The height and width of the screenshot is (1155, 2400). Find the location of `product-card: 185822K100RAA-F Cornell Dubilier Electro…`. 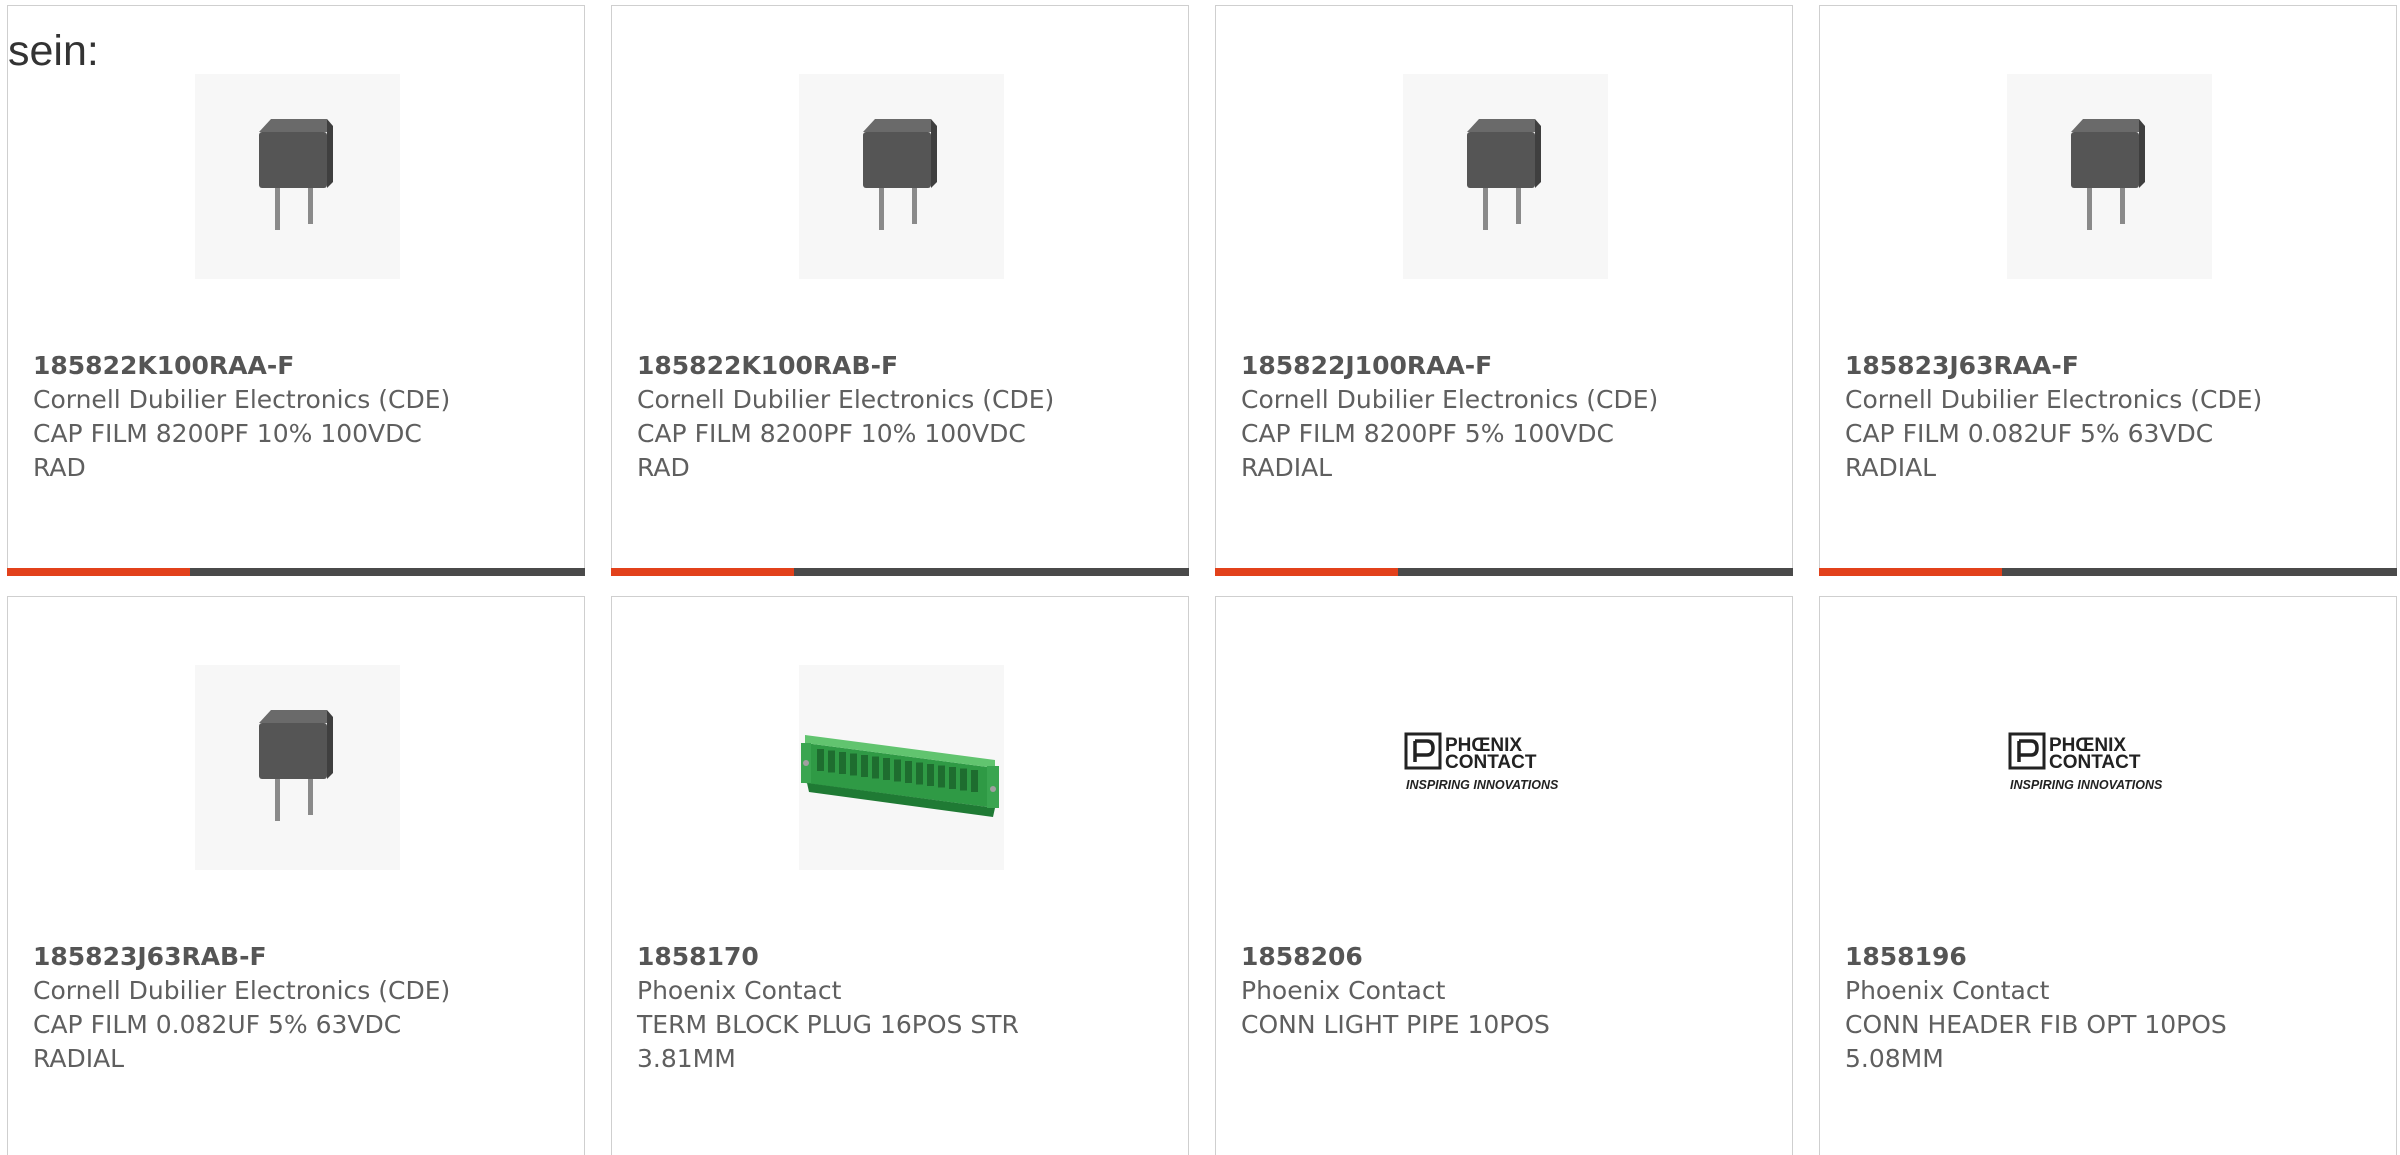

product-card: 185822K100RAA-F Cornell Dubilier Electro… is located at coordinates (296, 290).